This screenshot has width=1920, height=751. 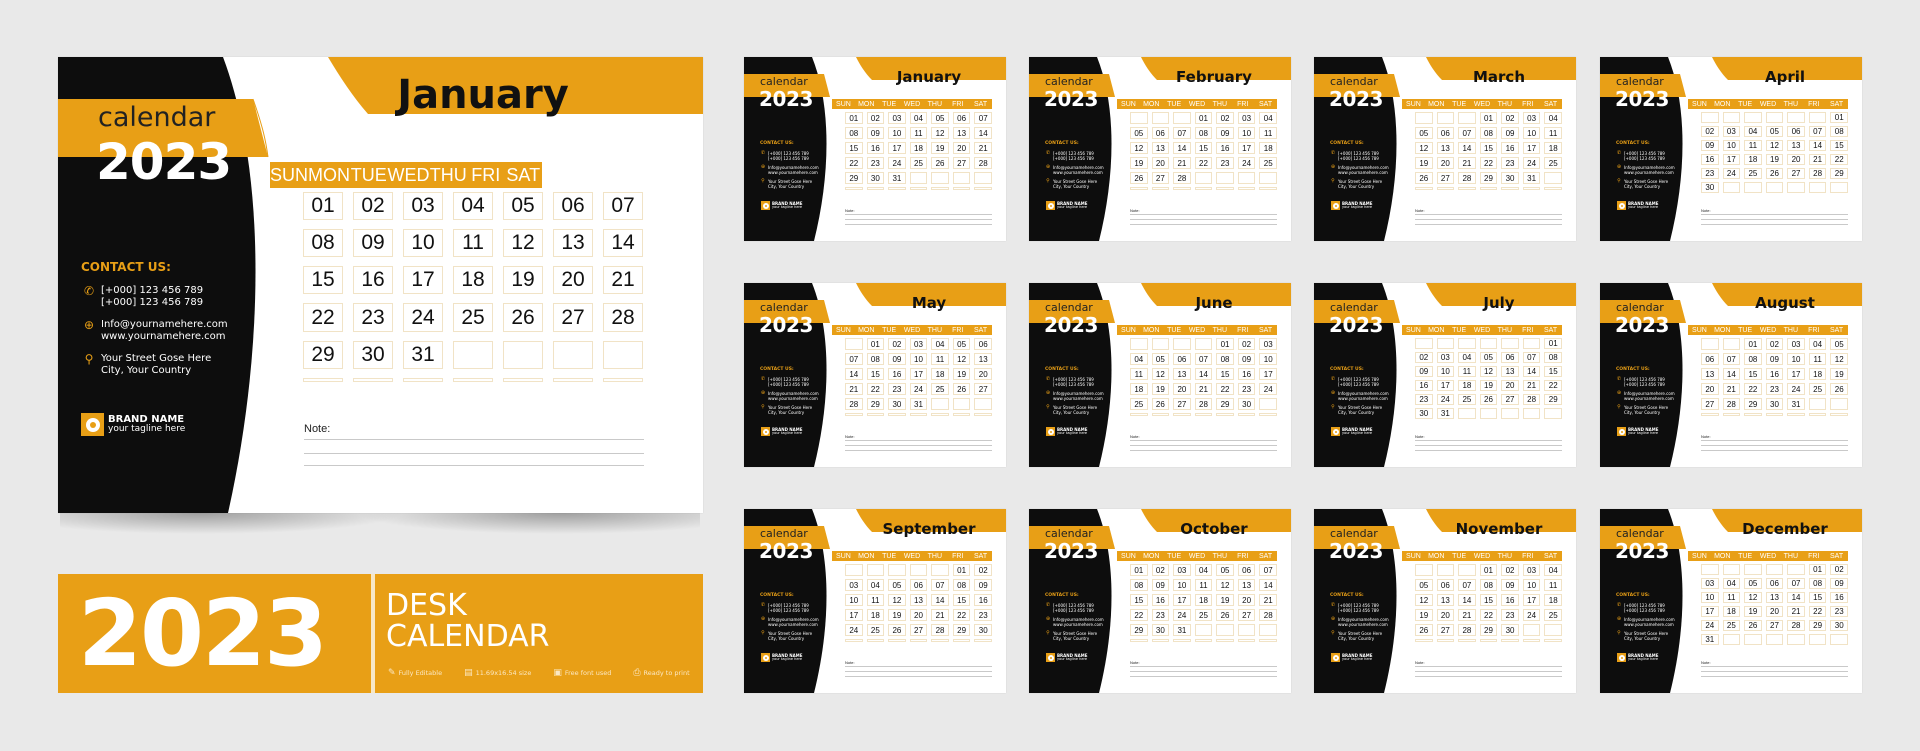 I want to click on pen-icon: ✎, so click(x=392, y=673).